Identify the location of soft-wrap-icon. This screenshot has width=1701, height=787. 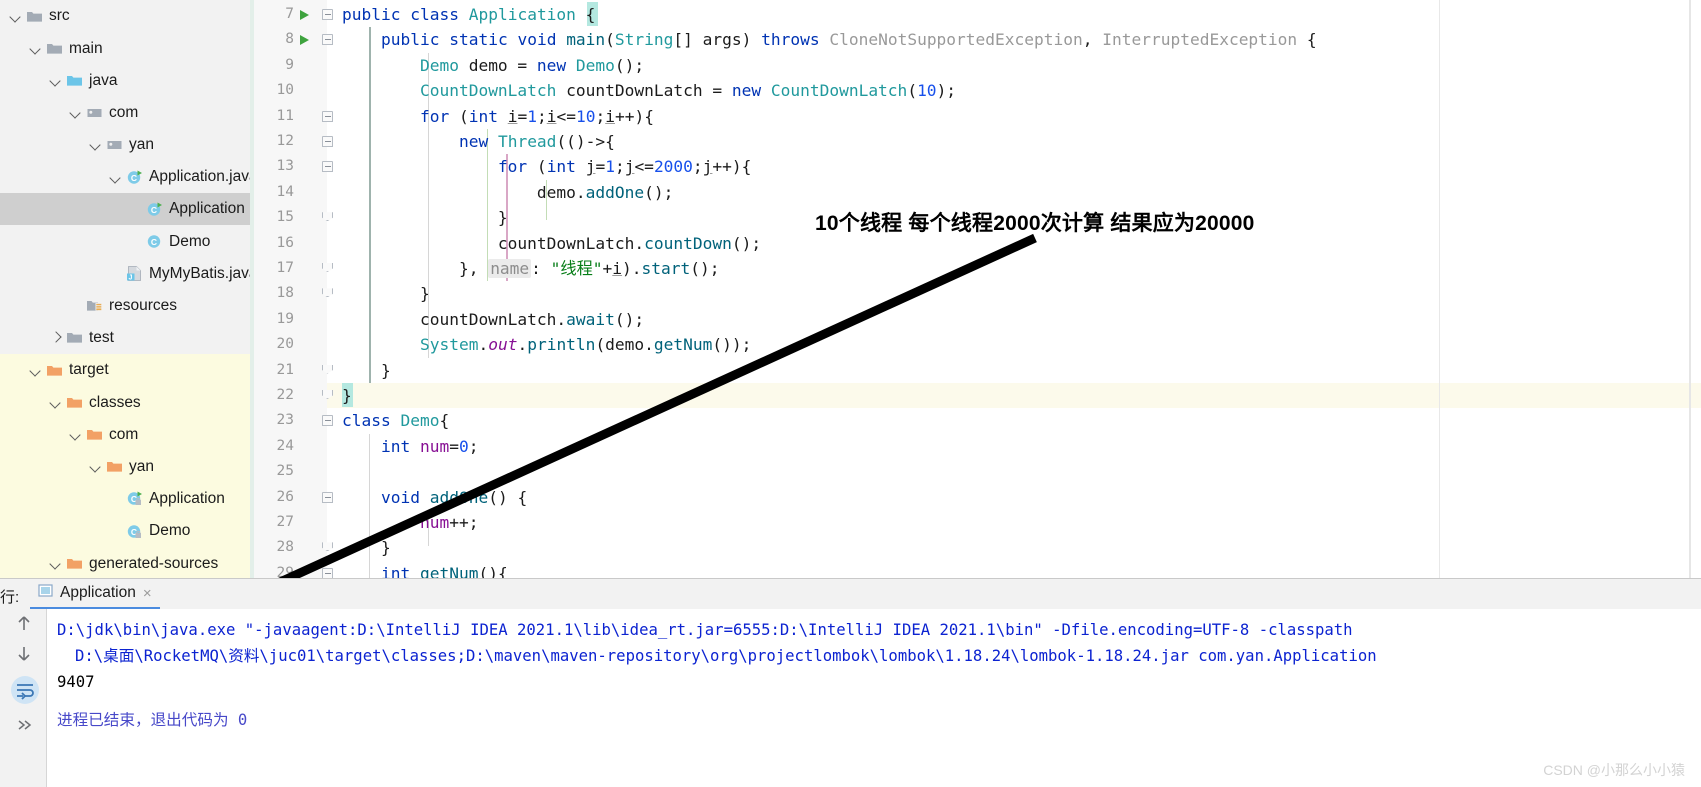
(25, 690).